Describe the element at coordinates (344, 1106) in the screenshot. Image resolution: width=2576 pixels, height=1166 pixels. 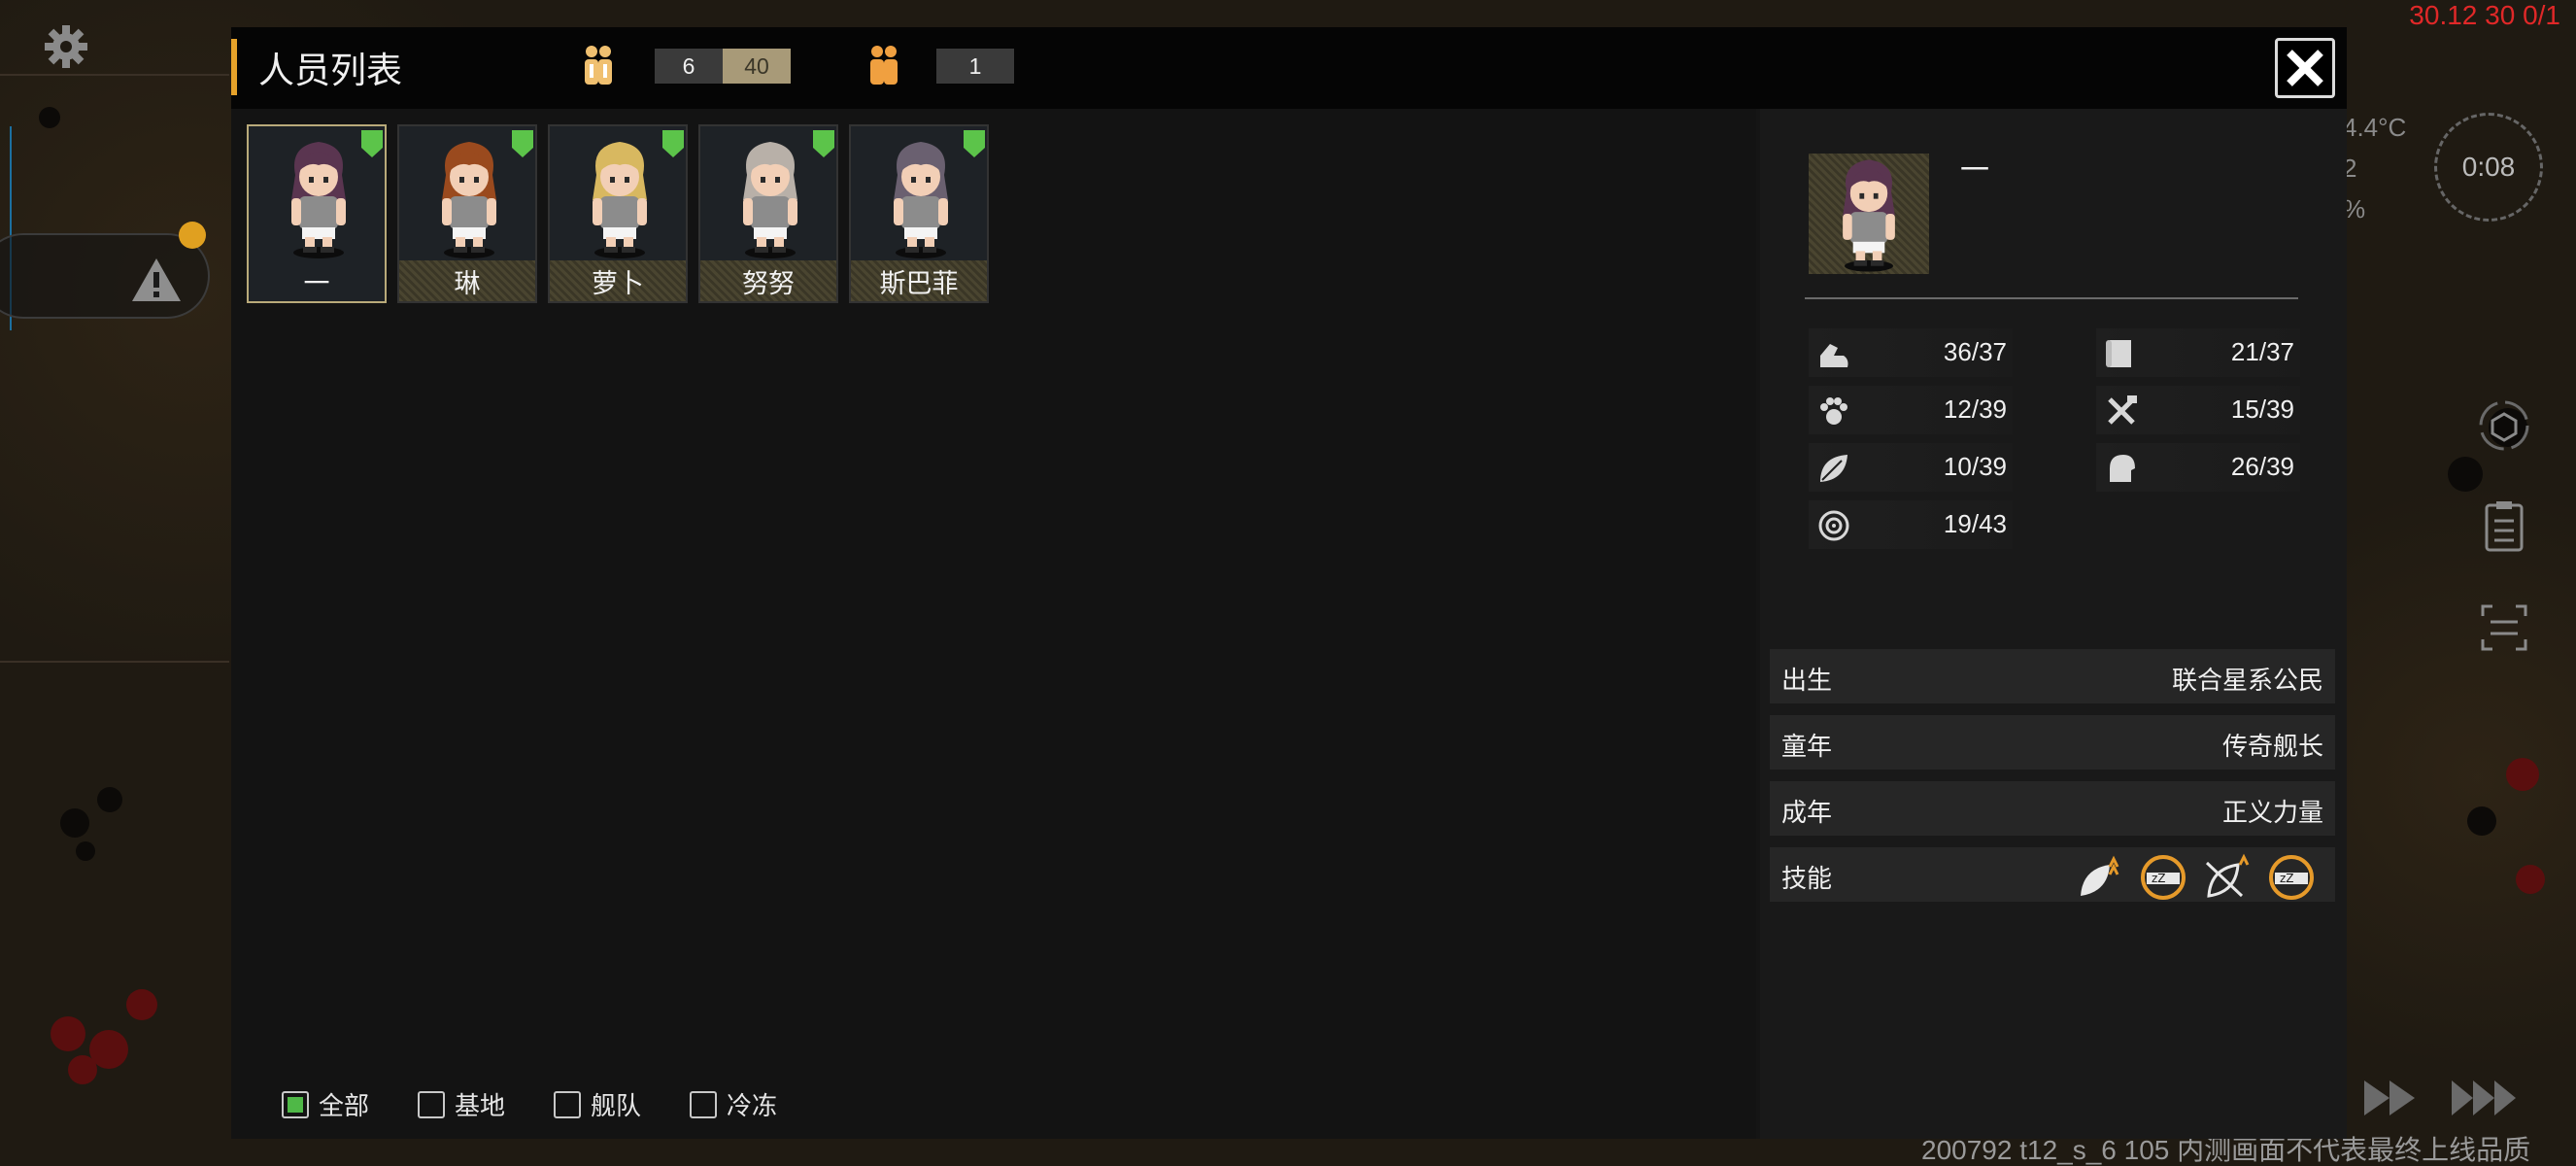
I see `filter-label: 全部` at that location.